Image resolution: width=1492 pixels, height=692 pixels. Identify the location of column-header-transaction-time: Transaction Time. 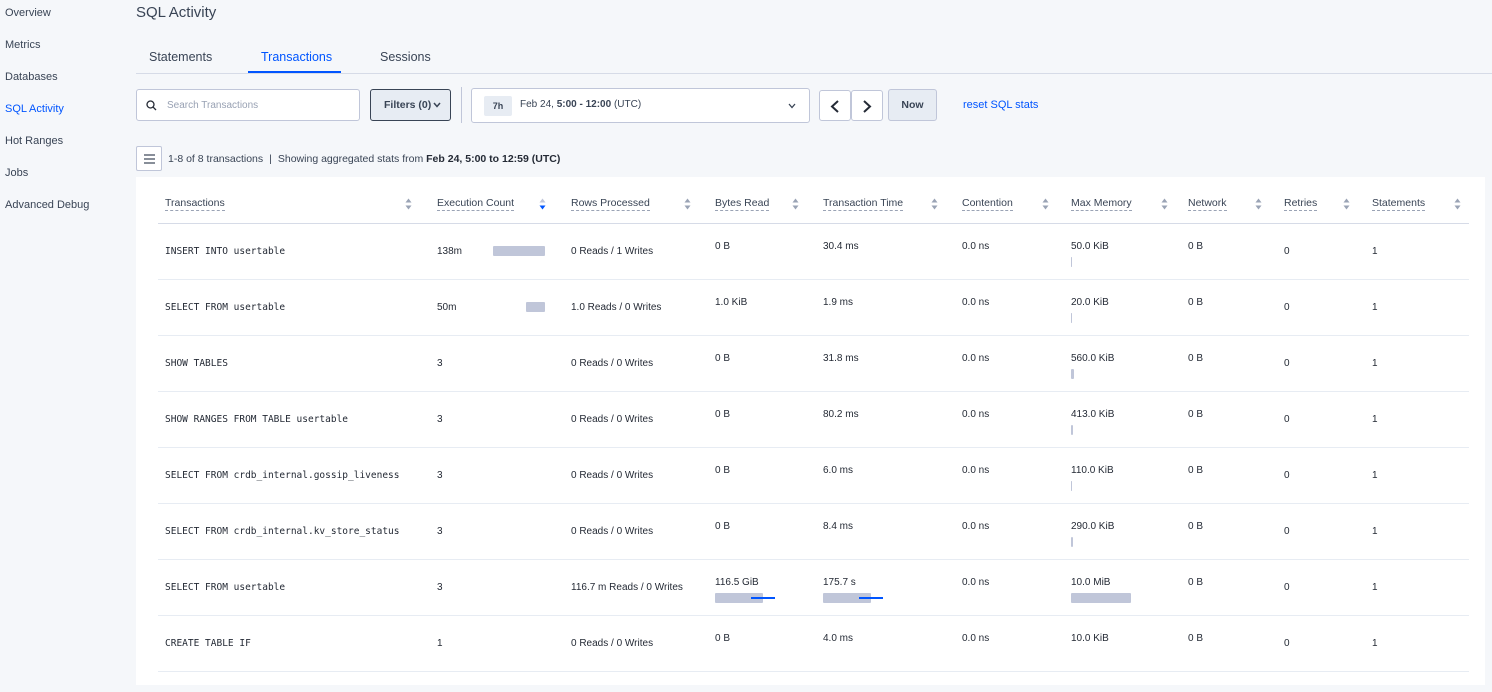
(863, 204).